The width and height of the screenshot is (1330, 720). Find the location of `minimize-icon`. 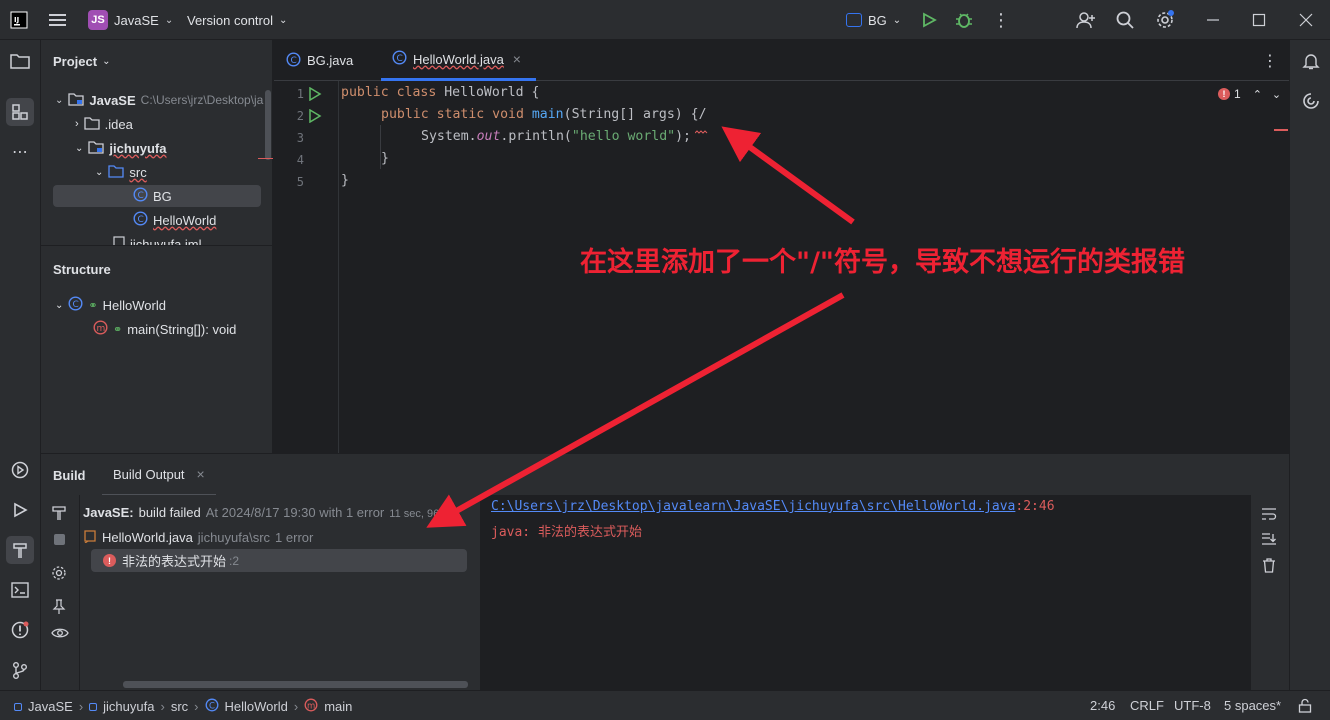

minimize-icon is located at coordinates (1213, 20).